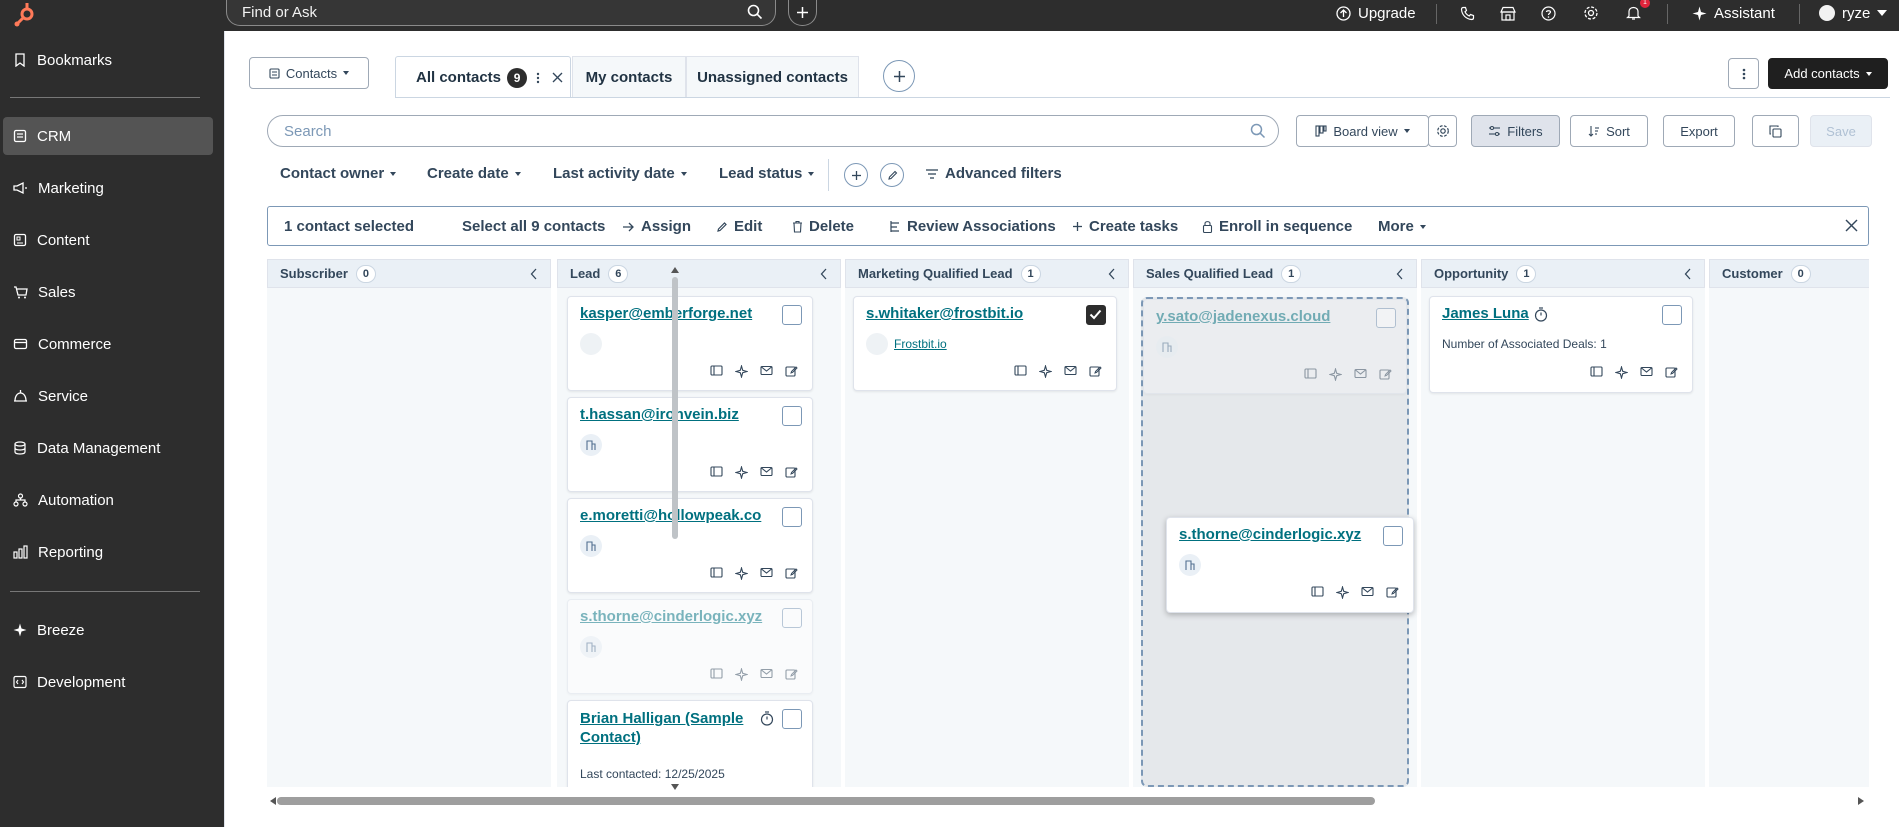 This screenshot has width=1899, height=827. I want to click on filter-contact-owner: Contact owner, so click(338, 173).